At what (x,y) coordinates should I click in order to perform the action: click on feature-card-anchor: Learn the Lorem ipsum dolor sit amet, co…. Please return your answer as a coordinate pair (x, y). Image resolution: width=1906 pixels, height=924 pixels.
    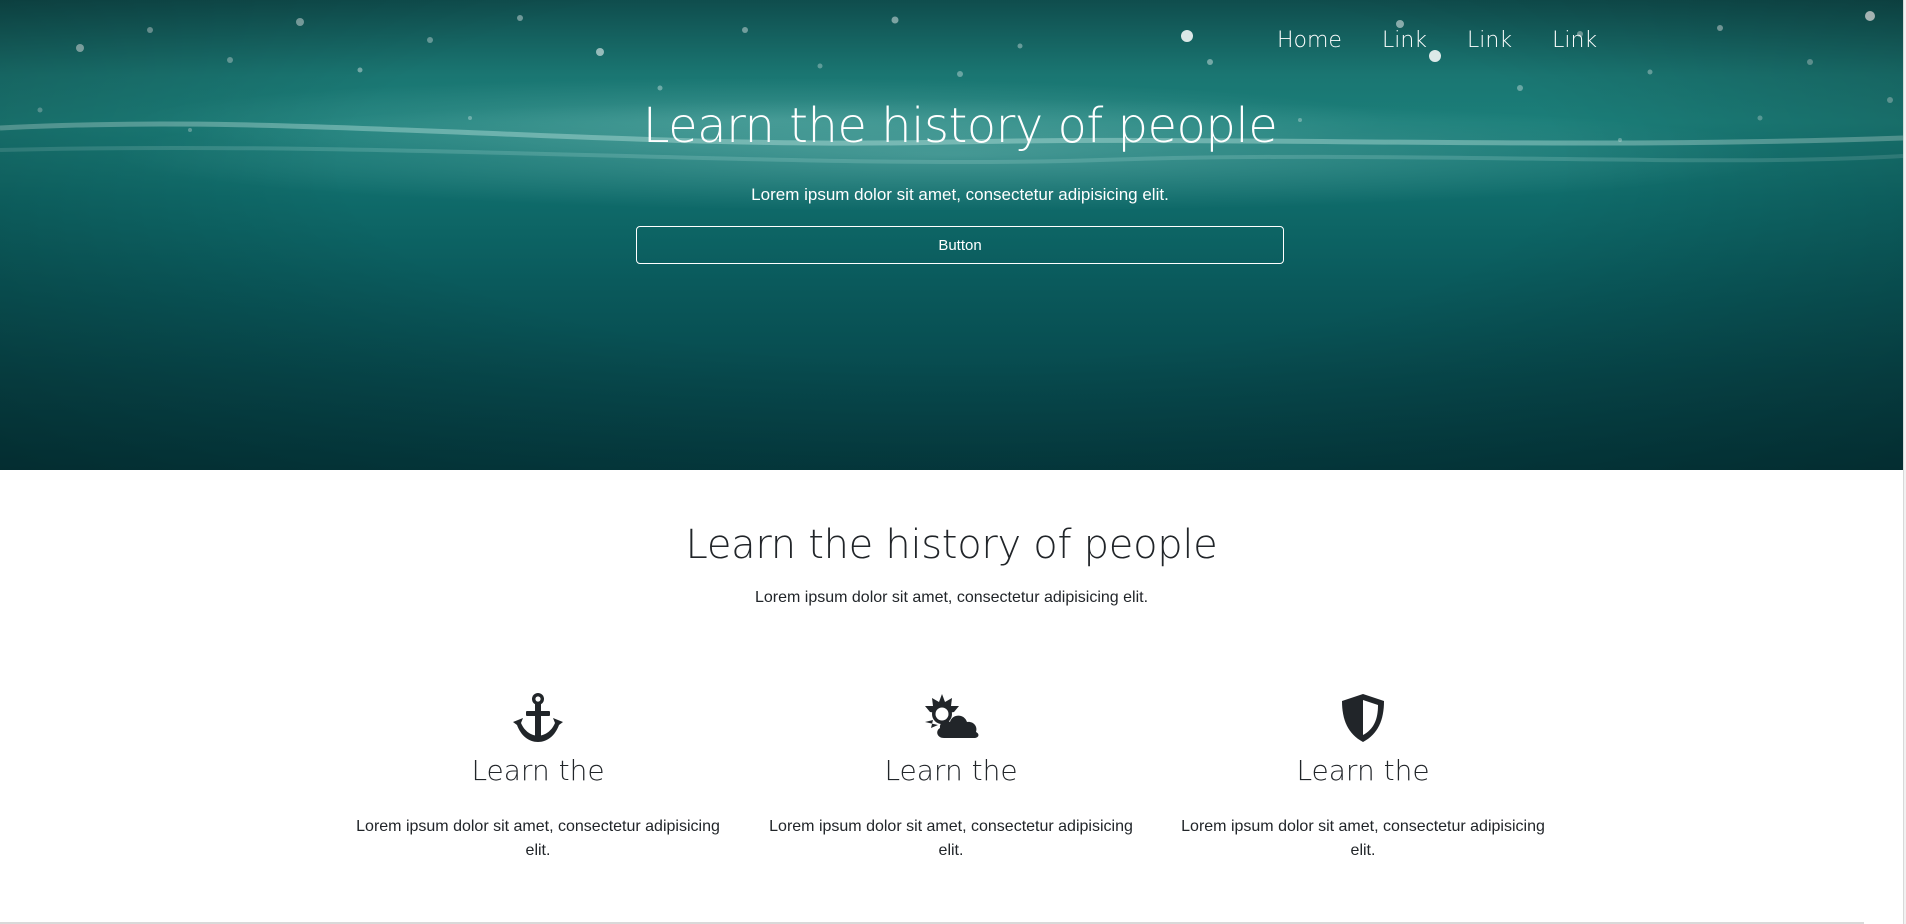
    Looking at the image, I should click on (538, 777).